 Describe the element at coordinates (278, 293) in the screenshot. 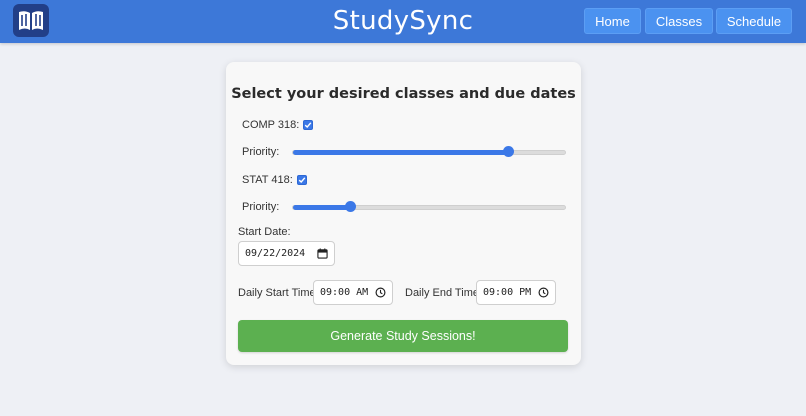

I see `daily-start-label: Daily Start Time:` at that location.